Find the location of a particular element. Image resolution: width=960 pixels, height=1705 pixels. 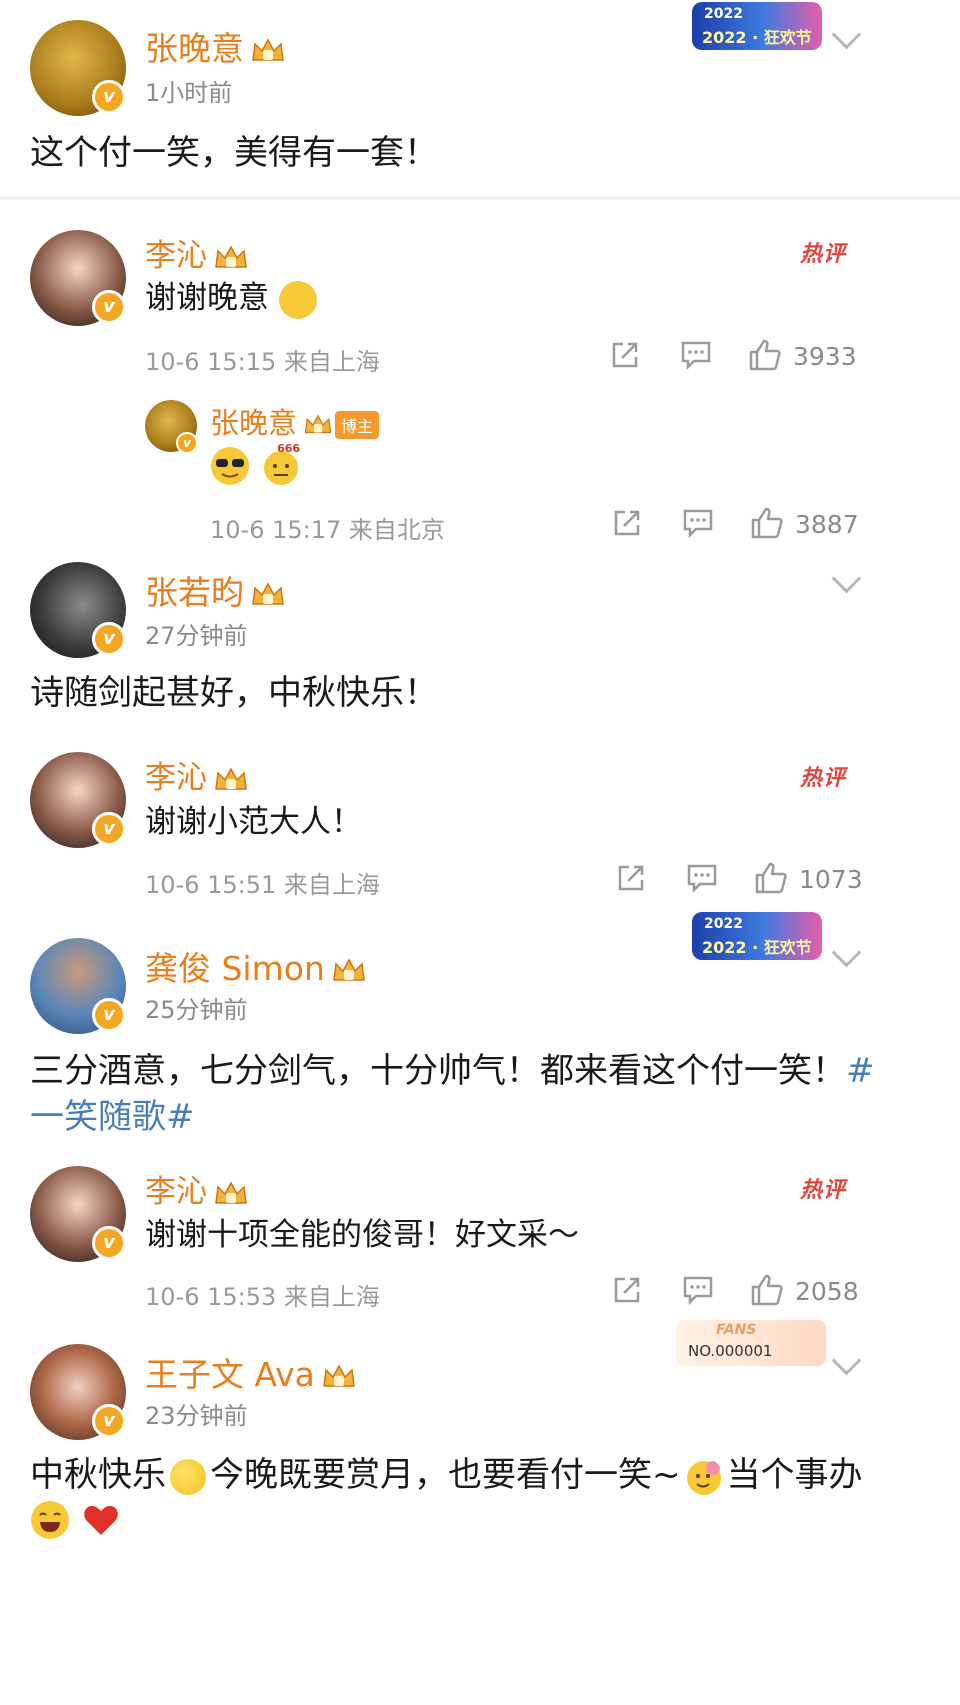

comment-meta: 10-6 15:17 来自北京 is located at coordinates (327, 530).